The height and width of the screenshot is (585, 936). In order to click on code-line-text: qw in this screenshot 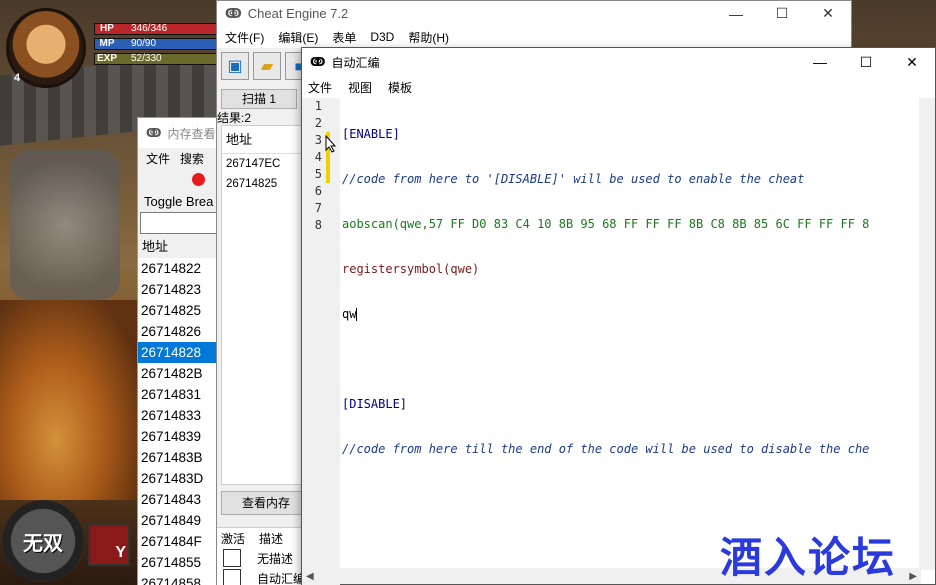, I will do `click(349, 314)`.